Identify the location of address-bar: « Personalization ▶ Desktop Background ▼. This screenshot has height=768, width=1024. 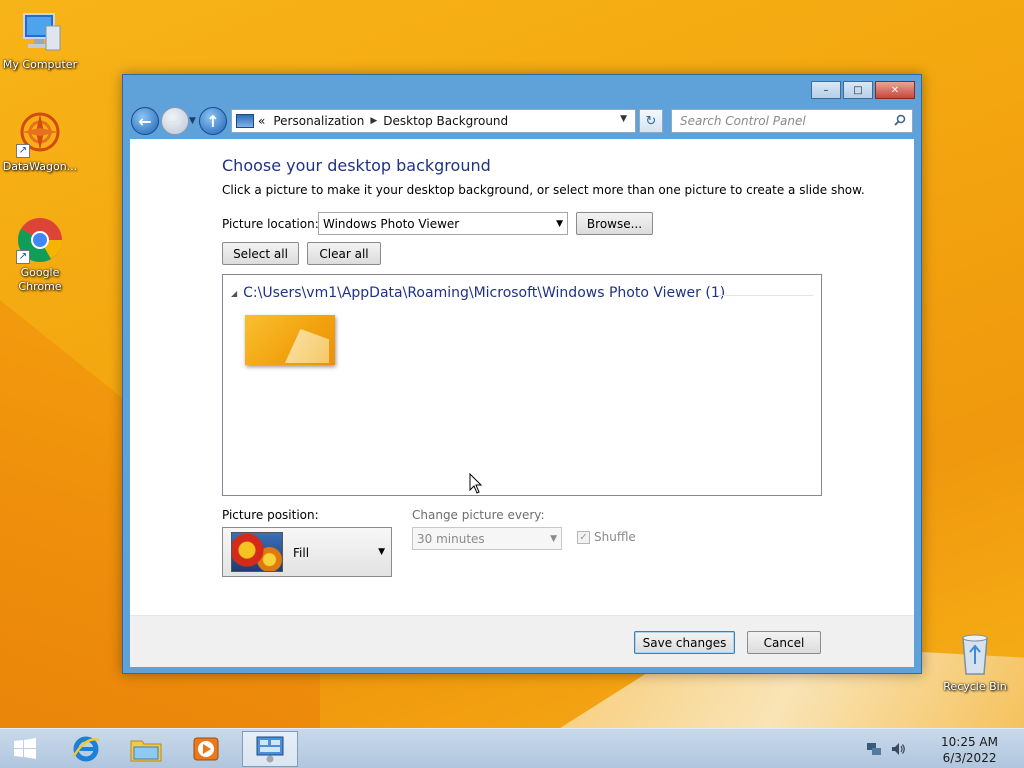
(433, 121).